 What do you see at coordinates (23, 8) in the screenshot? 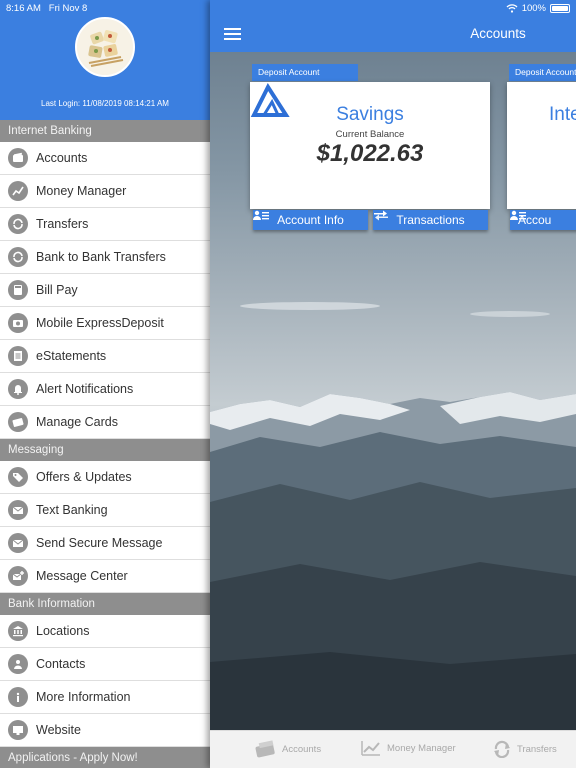
I see `status-time-value: 8:16 AM` at bounding box center [23, 8].